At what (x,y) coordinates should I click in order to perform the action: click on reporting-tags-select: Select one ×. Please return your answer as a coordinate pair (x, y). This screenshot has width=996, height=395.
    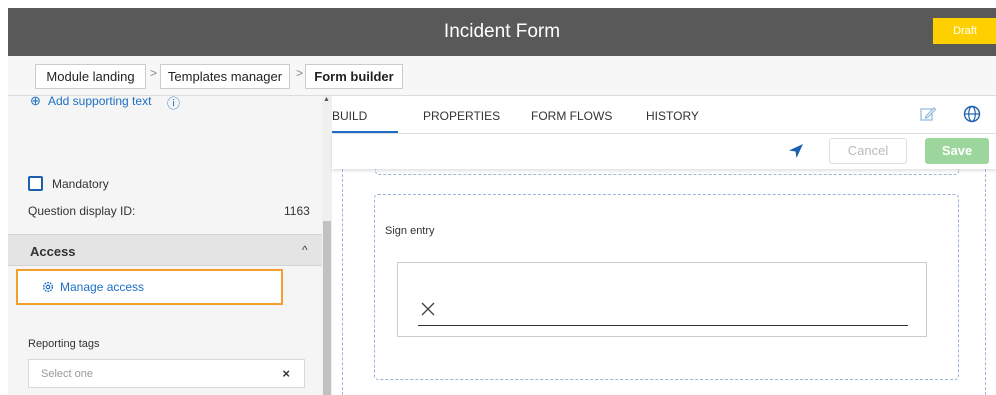
    Looking at the image, I should click on (166, 373).